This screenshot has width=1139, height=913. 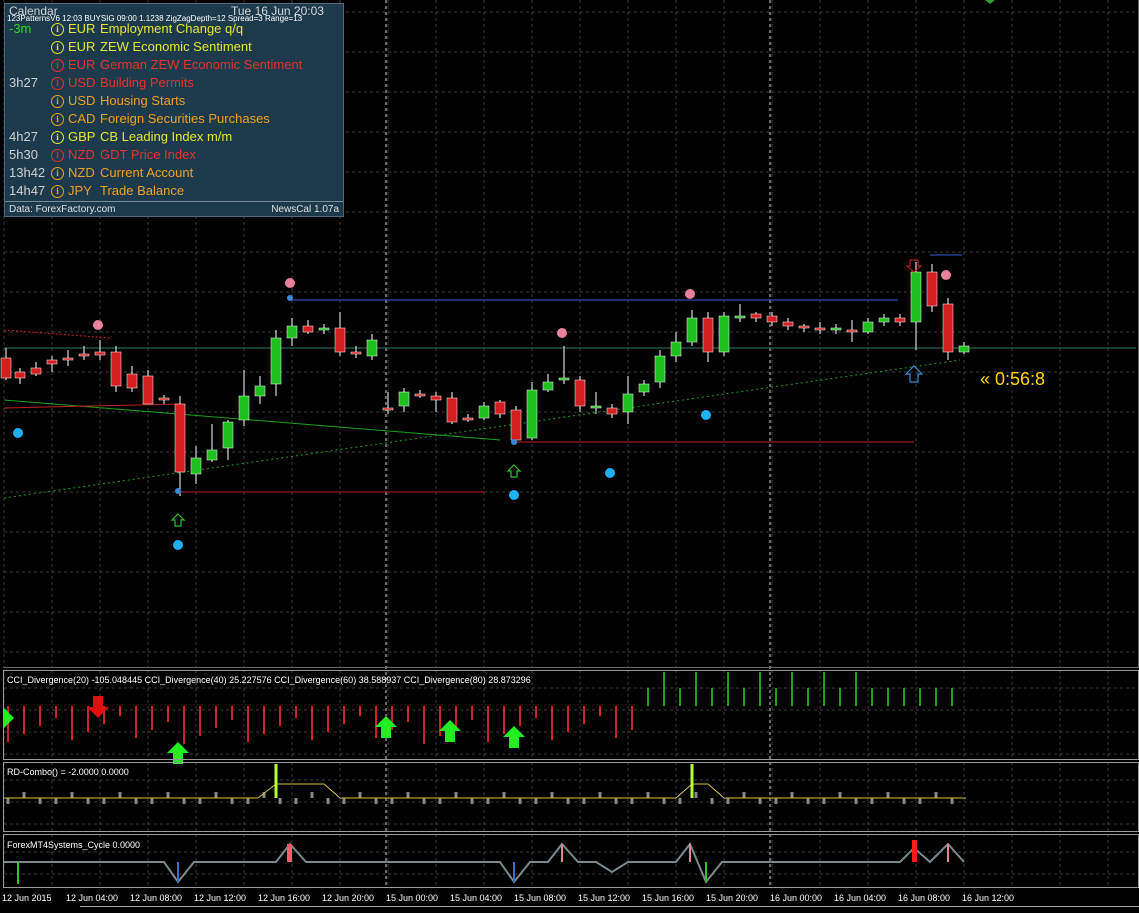 I want to click on time-axis-label: 12 Jun 12:00, so click(x=220, y=898).